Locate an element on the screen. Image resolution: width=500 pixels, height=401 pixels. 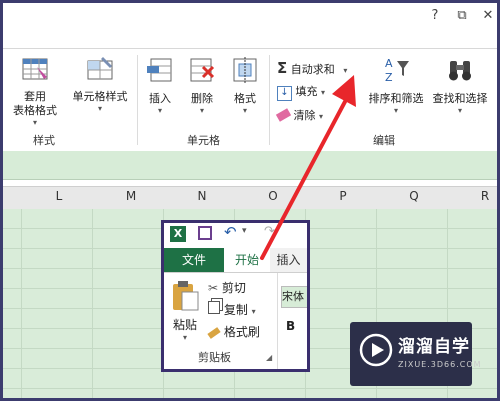
watermark-url: ZIXUE.3D66.COM is located at coordinates (440, 364).